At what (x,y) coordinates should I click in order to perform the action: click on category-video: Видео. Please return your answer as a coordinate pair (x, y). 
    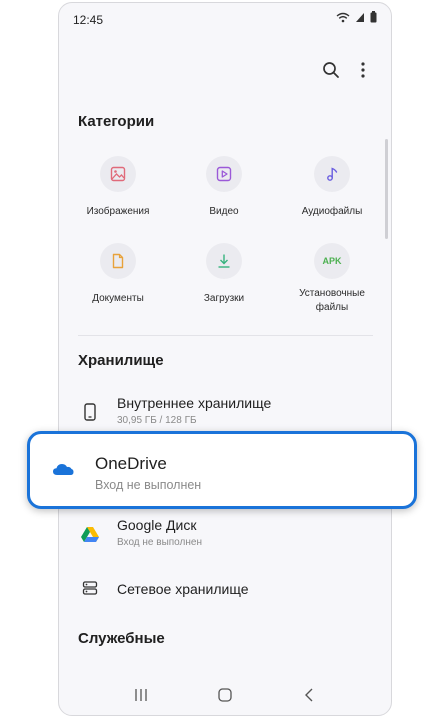
    Looking at the image, I should click on (224, 187).